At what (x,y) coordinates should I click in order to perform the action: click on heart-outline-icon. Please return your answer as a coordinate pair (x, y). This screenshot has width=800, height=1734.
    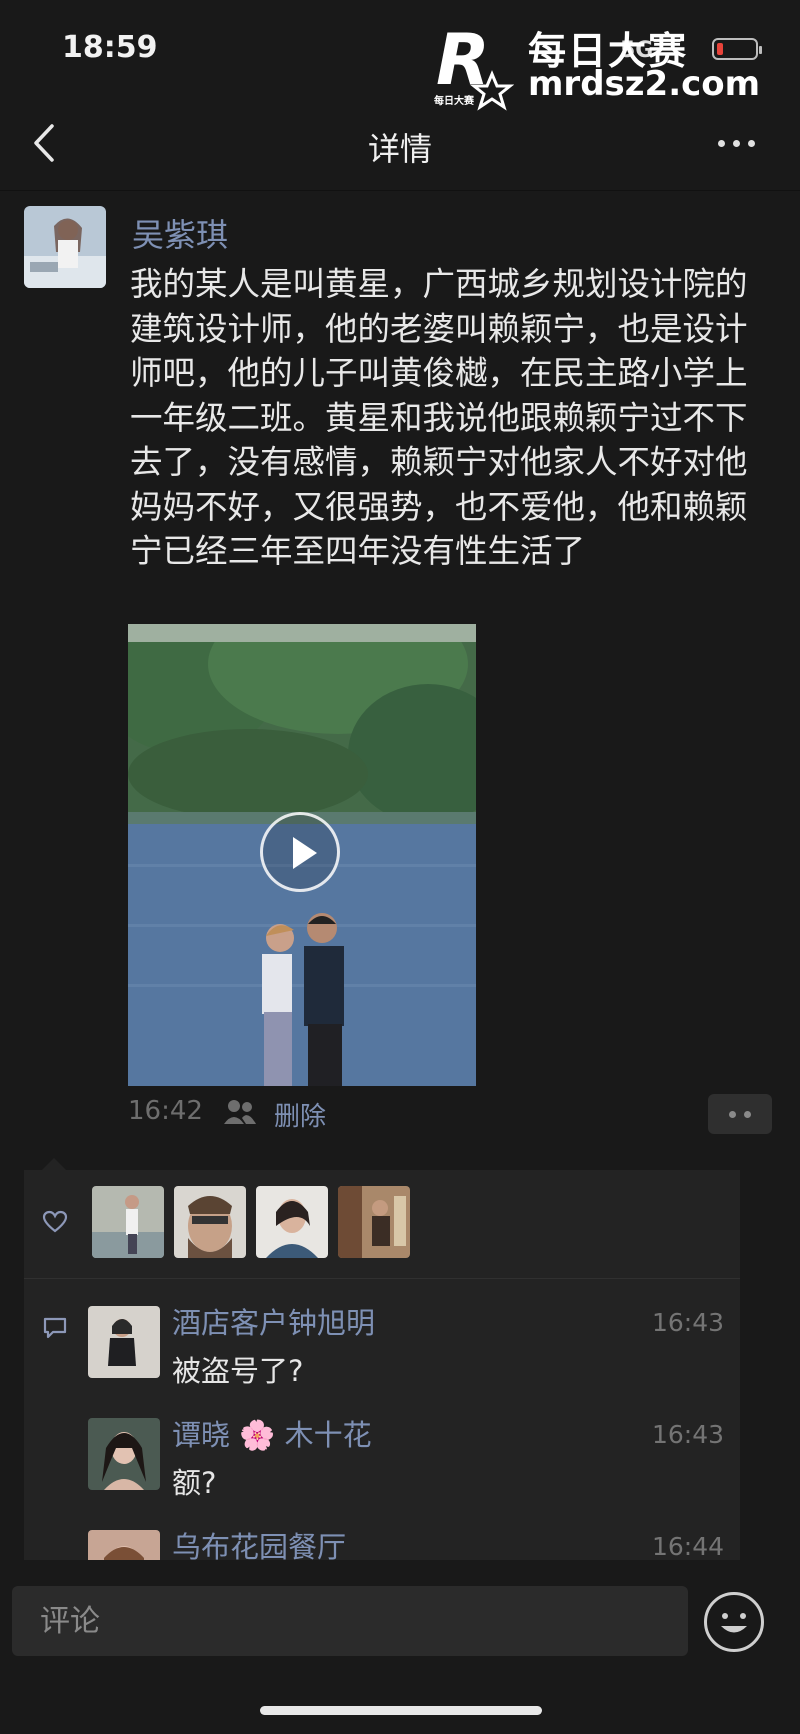
    Looking at the image, I should click on (55, 1221).